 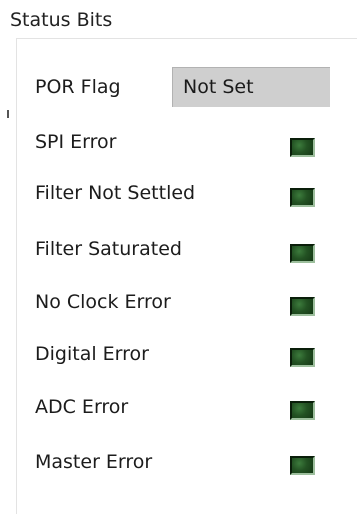 What do you see at coordinates (8, 114) in the screenshot?
I see `divider-tick` at bounding box center [8, 114].